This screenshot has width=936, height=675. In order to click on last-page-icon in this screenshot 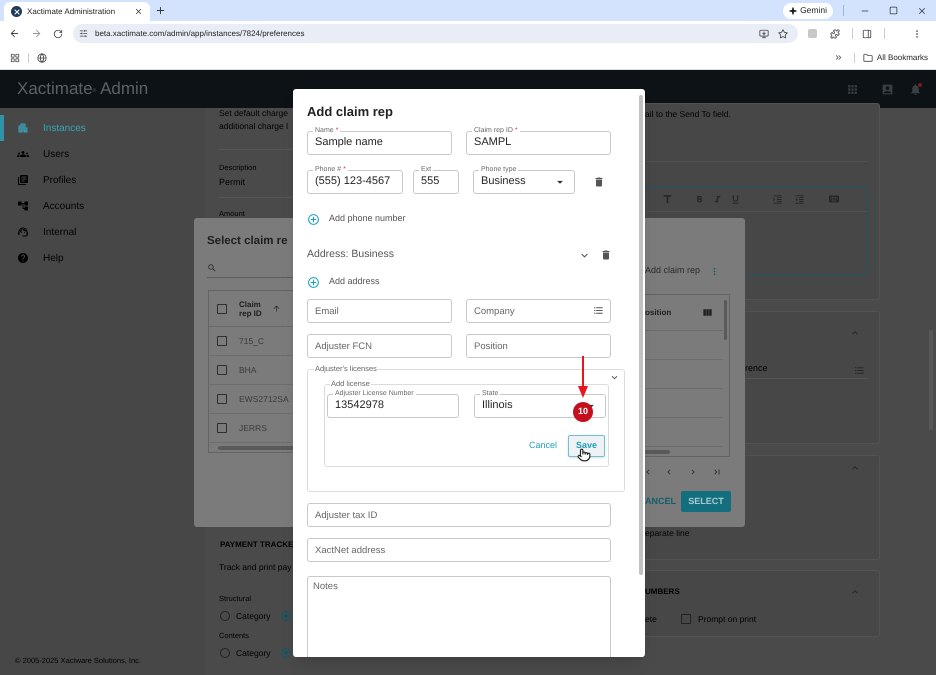, I will do `click(717, 472)`.